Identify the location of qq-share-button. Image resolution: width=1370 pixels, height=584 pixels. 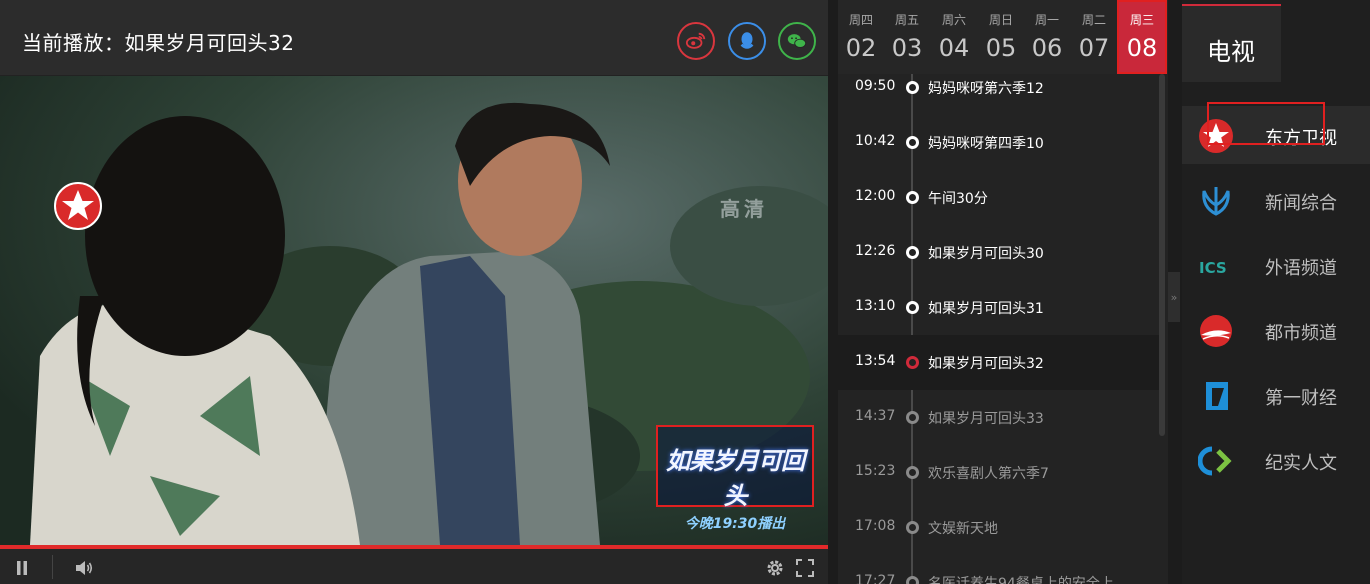
(747, 41).